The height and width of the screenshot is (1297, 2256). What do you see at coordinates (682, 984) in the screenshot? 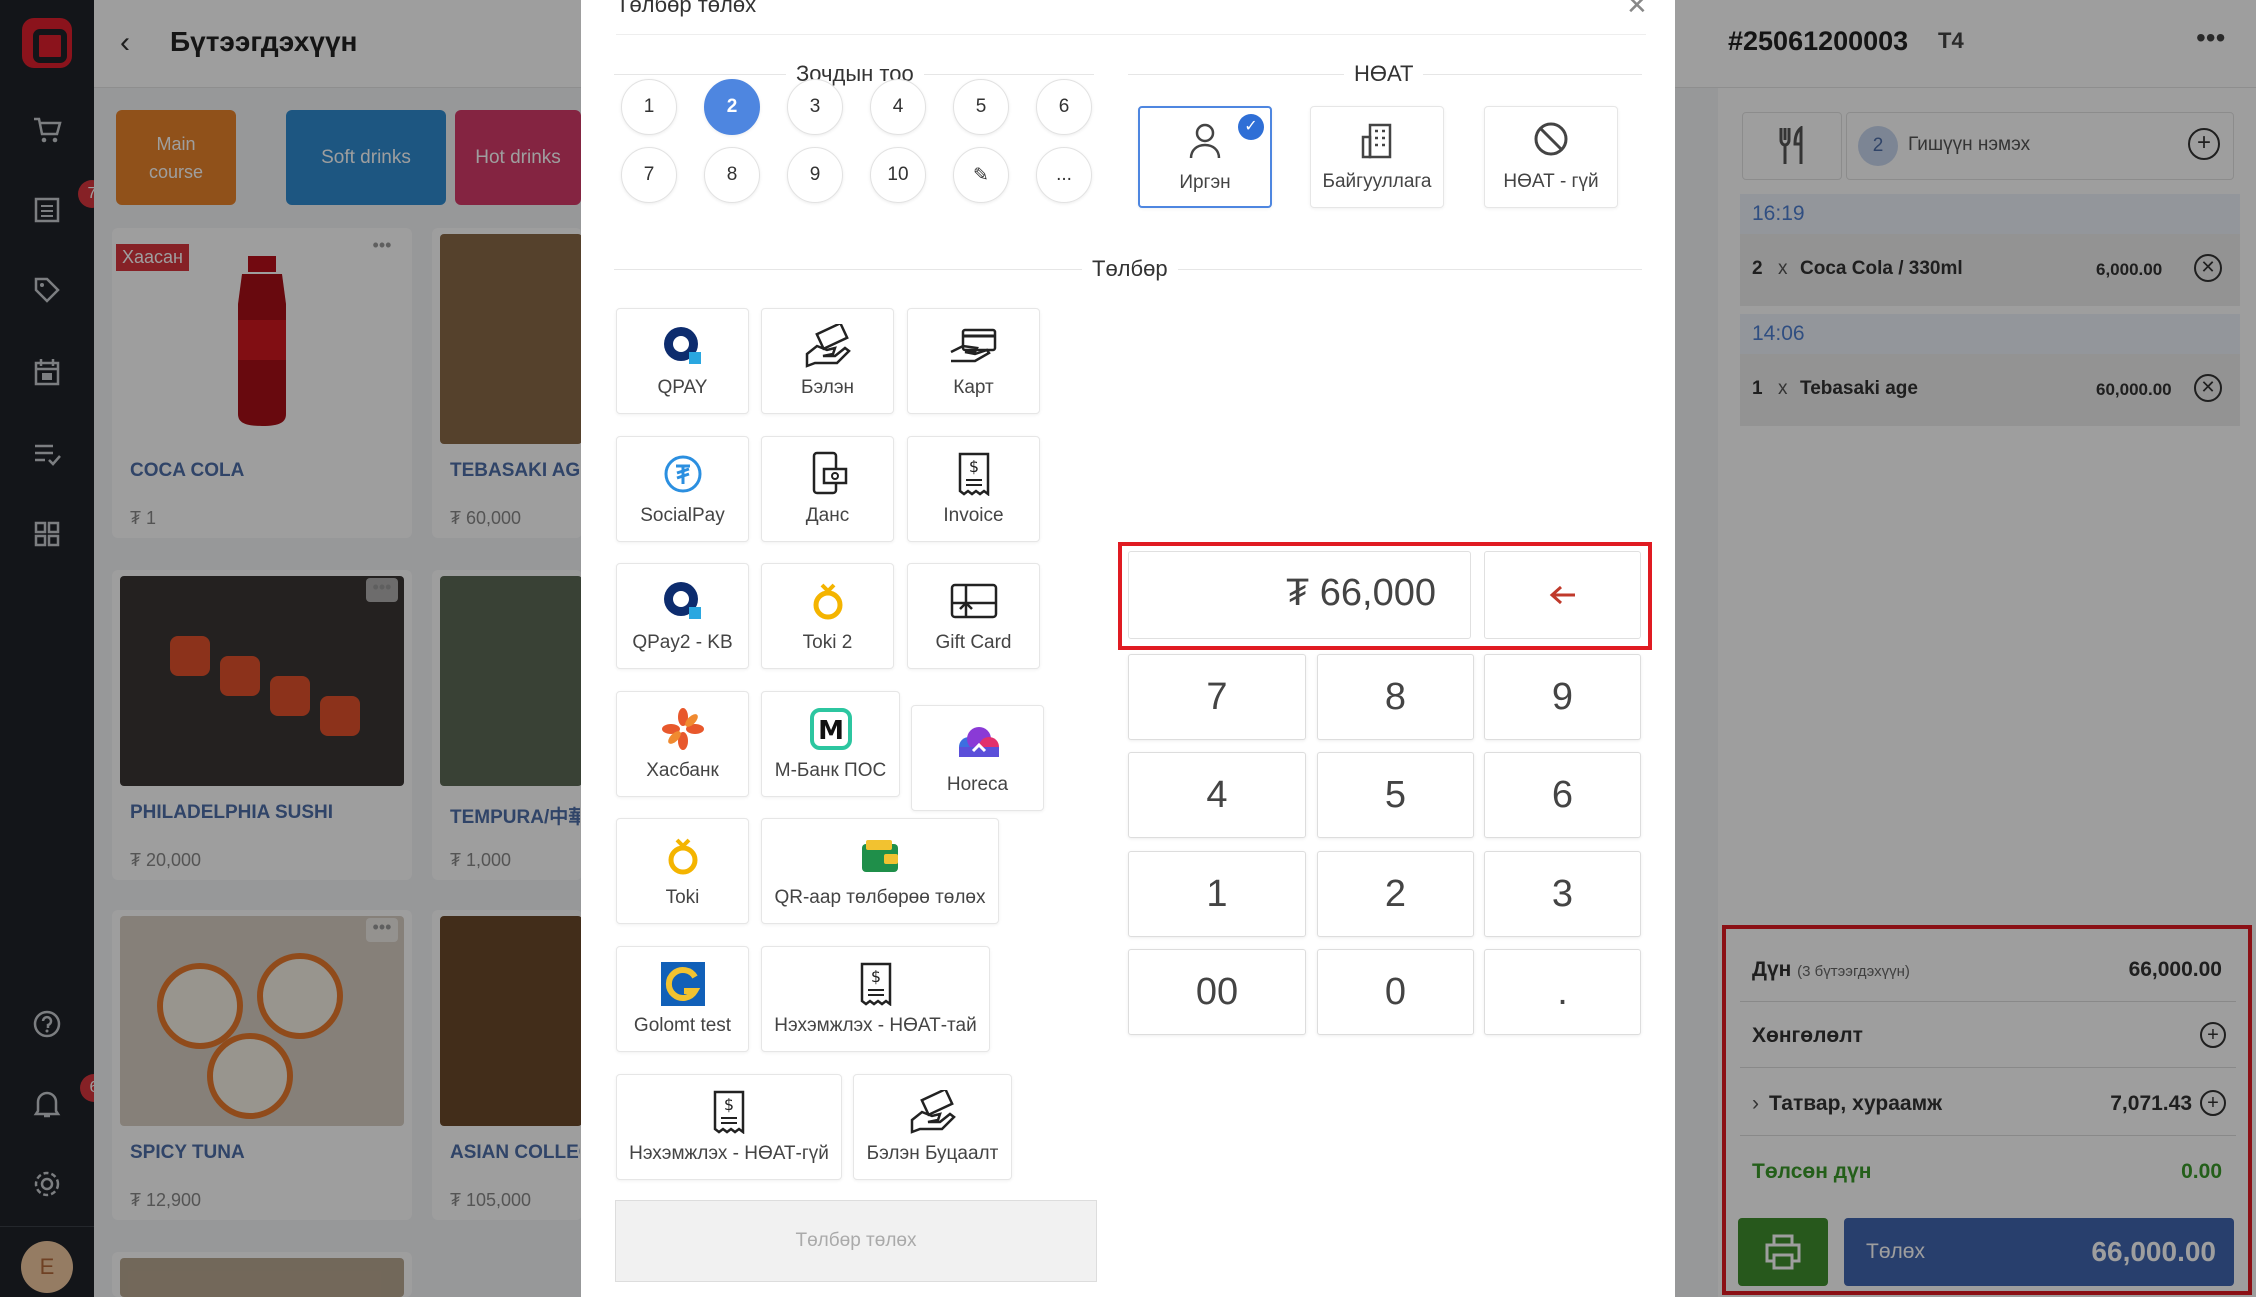
I see `golomt-icon` at bounding box center [682, 984].